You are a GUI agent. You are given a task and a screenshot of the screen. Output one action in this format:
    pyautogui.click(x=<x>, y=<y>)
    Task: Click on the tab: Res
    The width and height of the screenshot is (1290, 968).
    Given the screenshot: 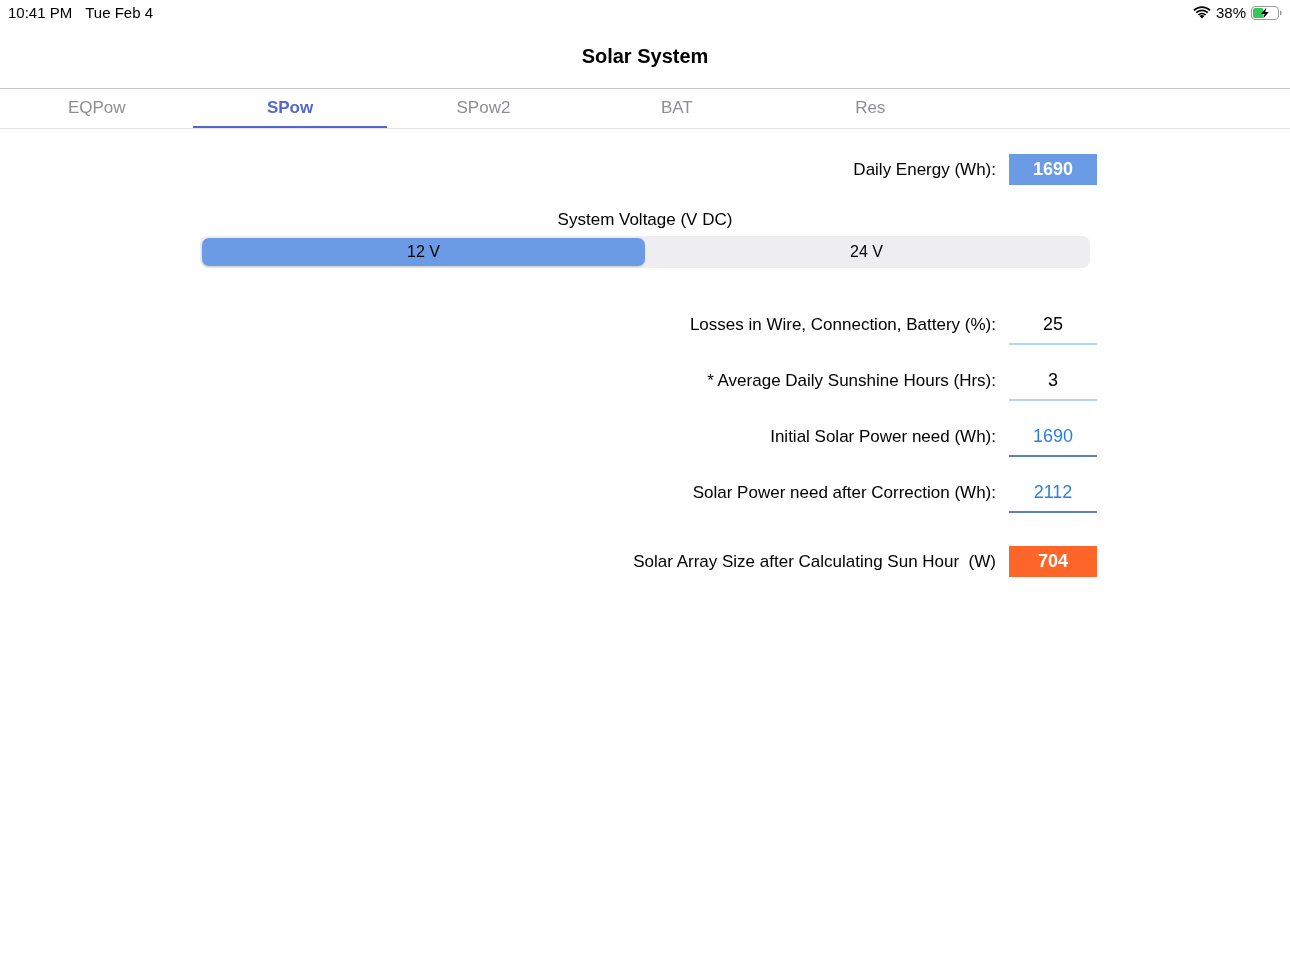 What is the action you would take?
    pyautogui.click(x=870, y=108)
    